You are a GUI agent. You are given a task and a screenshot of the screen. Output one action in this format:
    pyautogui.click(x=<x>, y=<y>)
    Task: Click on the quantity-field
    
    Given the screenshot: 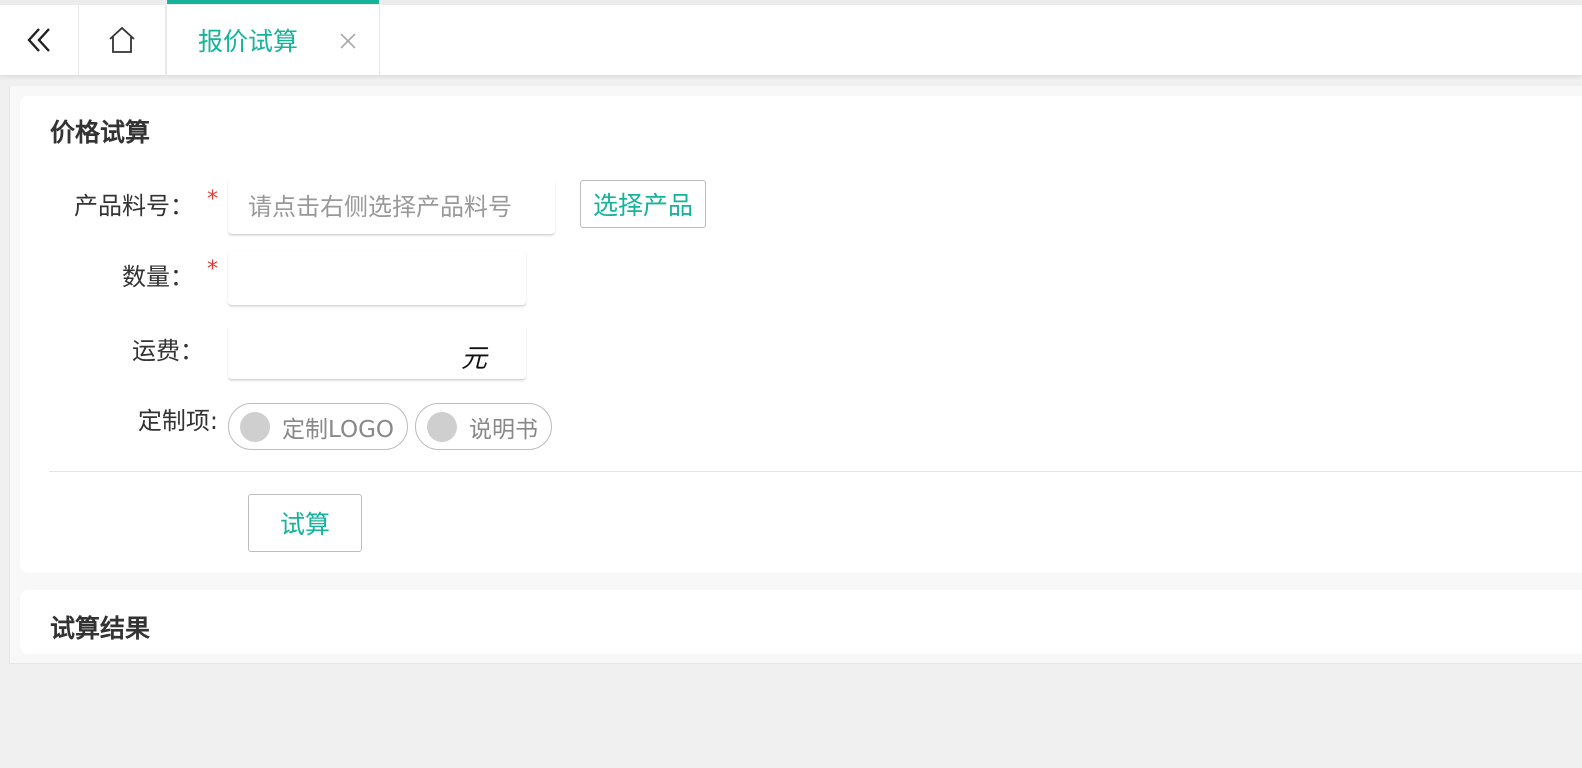 What is the action you would take?
    pyautogui.click(x=377, y=278)
    